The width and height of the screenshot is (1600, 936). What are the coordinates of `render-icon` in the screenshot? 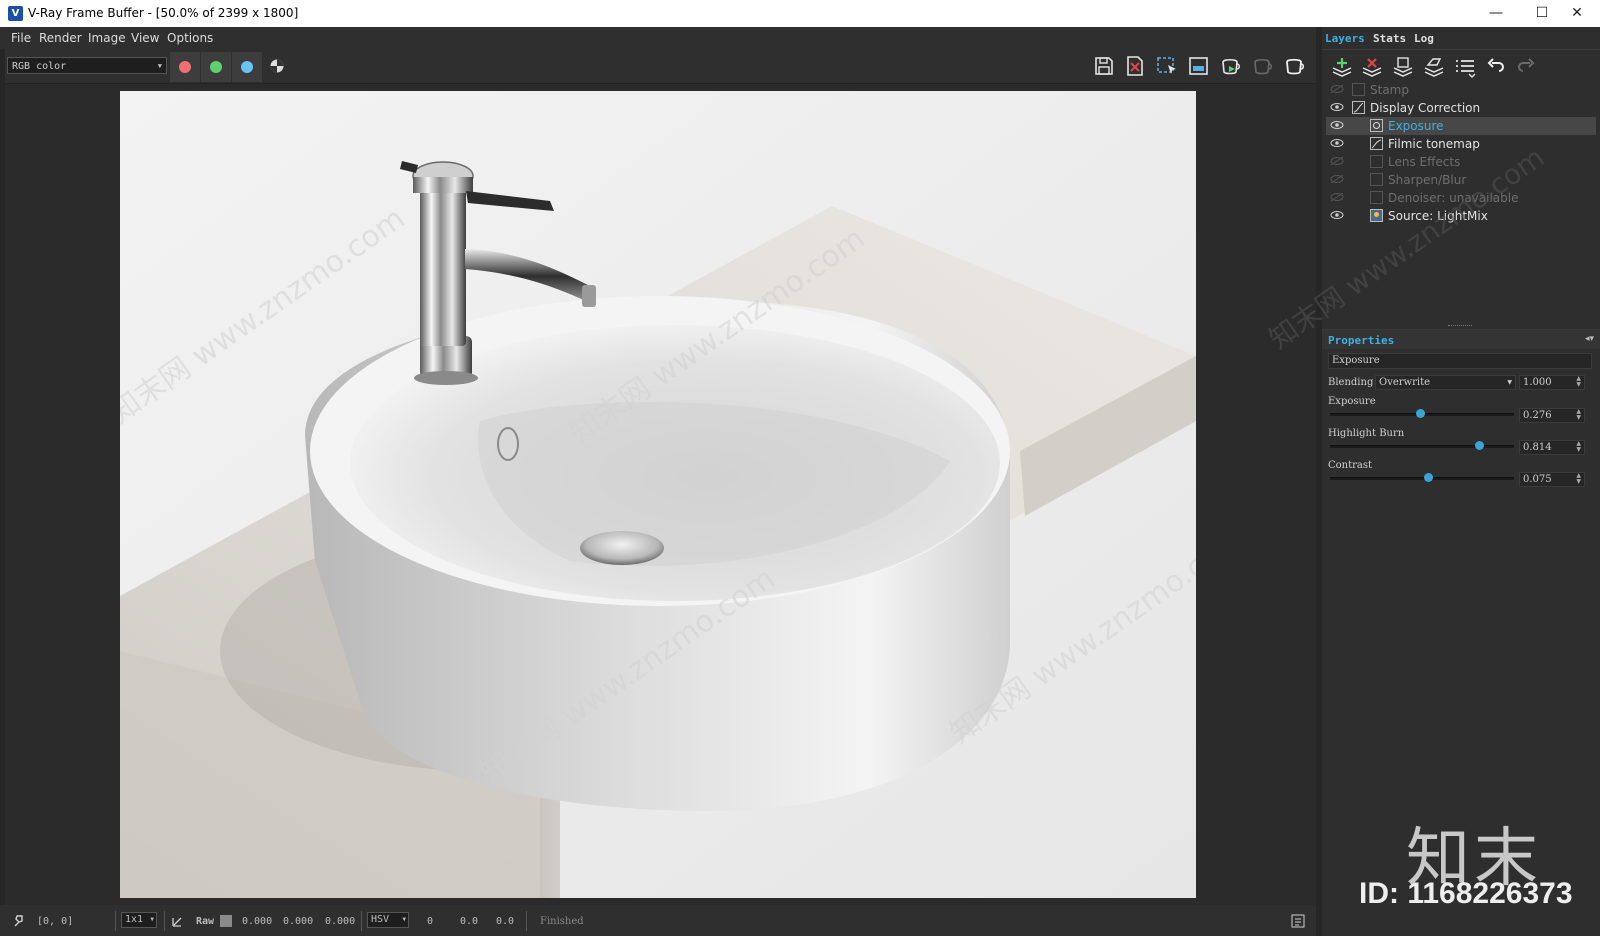 It's located at (1295, 66).